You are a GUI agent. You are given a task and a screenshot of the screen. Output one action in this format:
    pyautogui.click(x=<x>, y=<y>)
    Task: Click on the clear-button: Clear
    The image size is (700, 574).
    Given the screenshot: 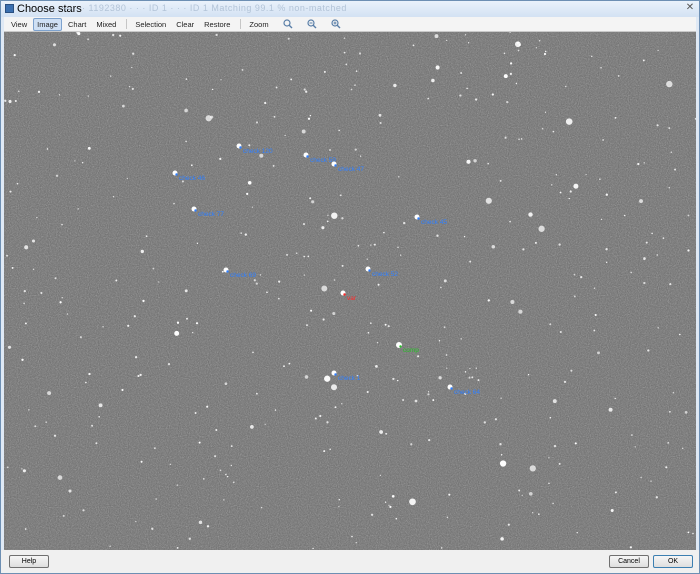 What is the action you would take?
    pyautogui.click(x=185, y=24)
    